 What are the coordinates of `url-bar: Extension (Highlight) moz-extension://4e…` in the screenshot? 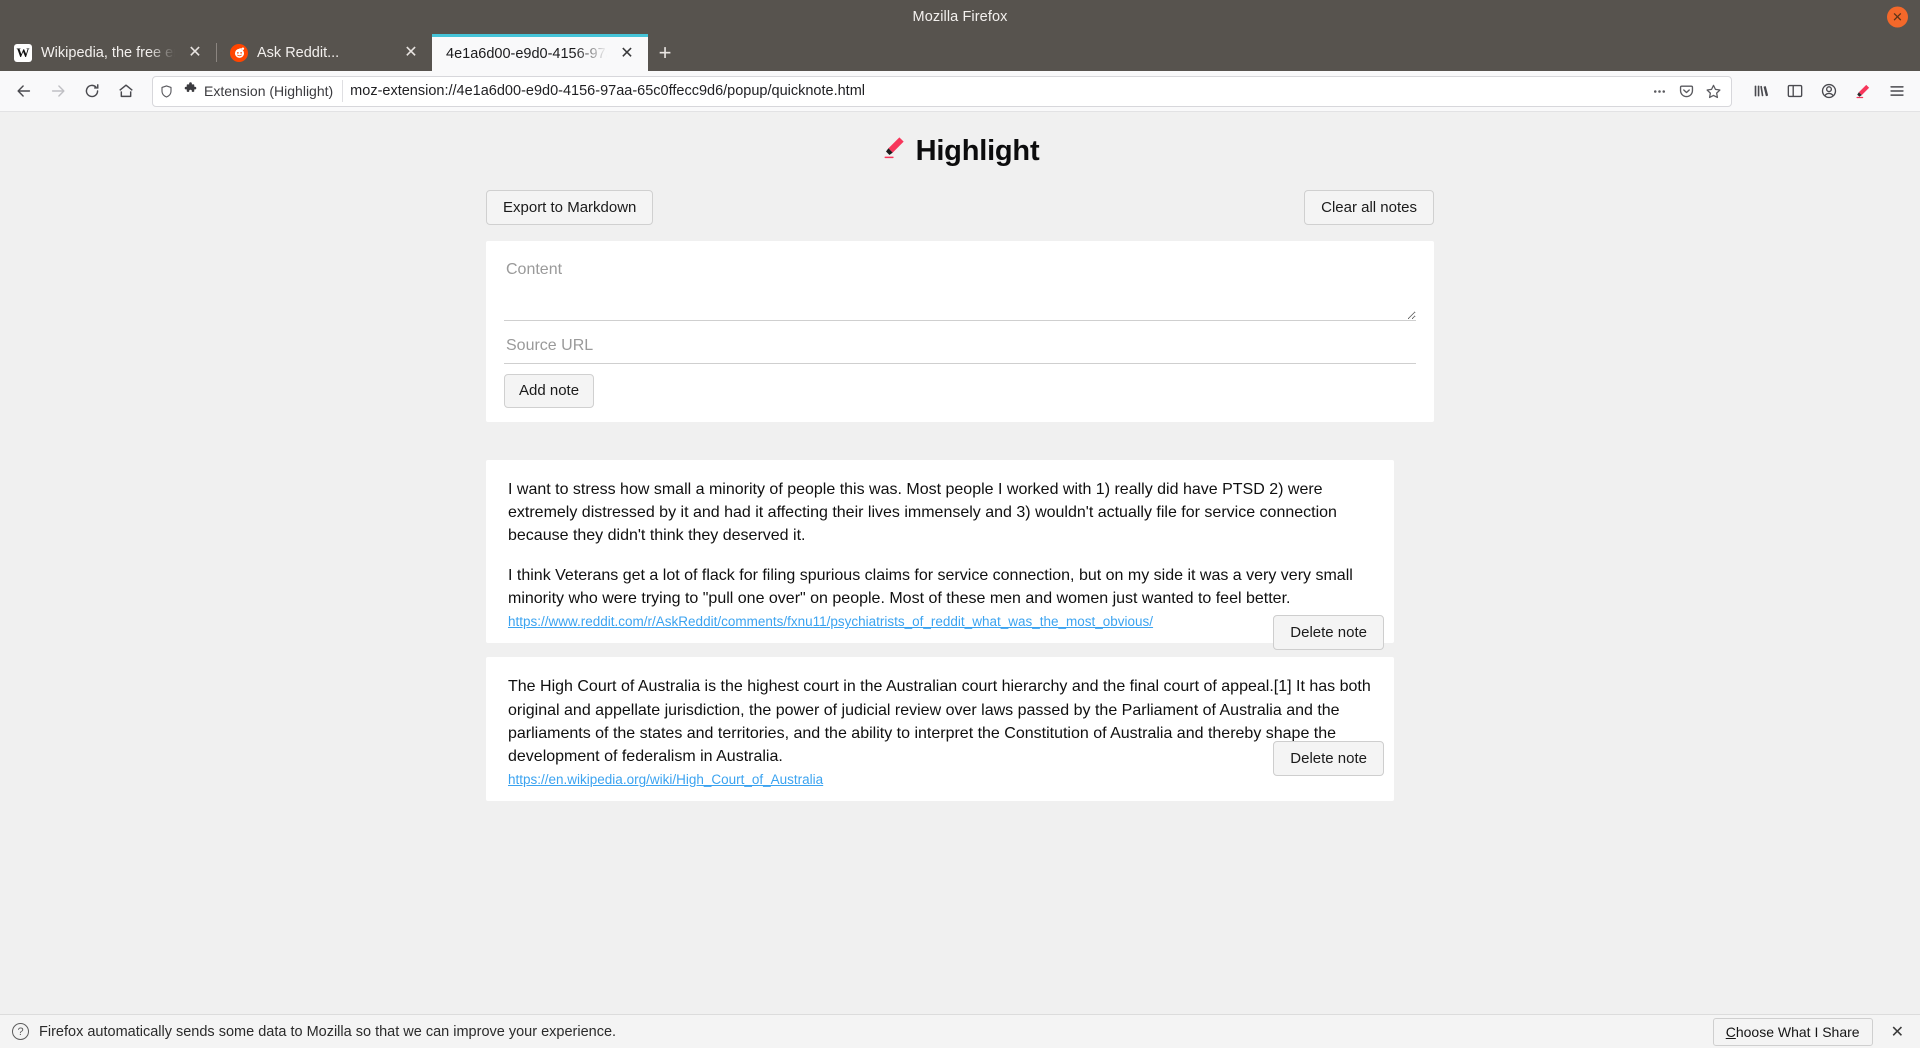 It's located at (942, 91).